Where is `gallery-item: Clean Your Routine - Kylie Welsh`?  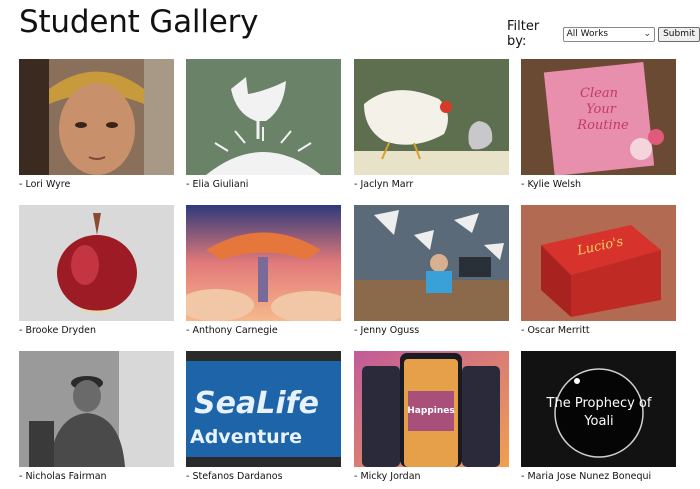
gallery-item: Clean Your Routine - Kylie Welsh is located at coordinates (598, 124).